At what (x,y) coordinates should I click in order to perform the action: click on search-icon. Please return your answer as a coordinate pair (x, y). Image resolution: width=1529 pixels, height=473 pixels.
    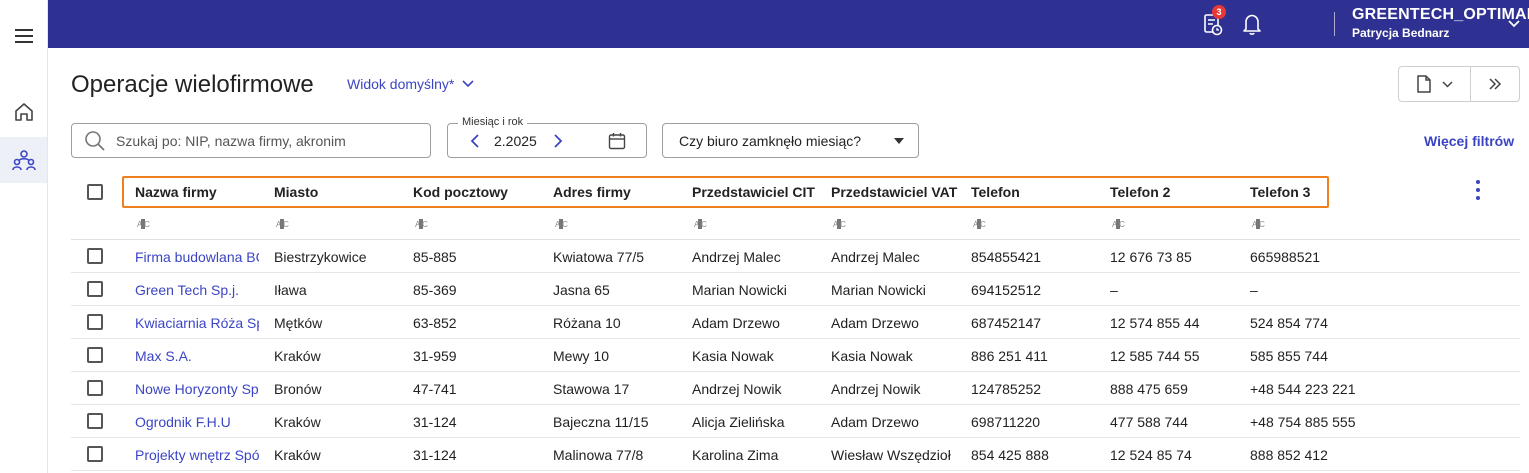
    Looking at the image, I should click on (95, 140).